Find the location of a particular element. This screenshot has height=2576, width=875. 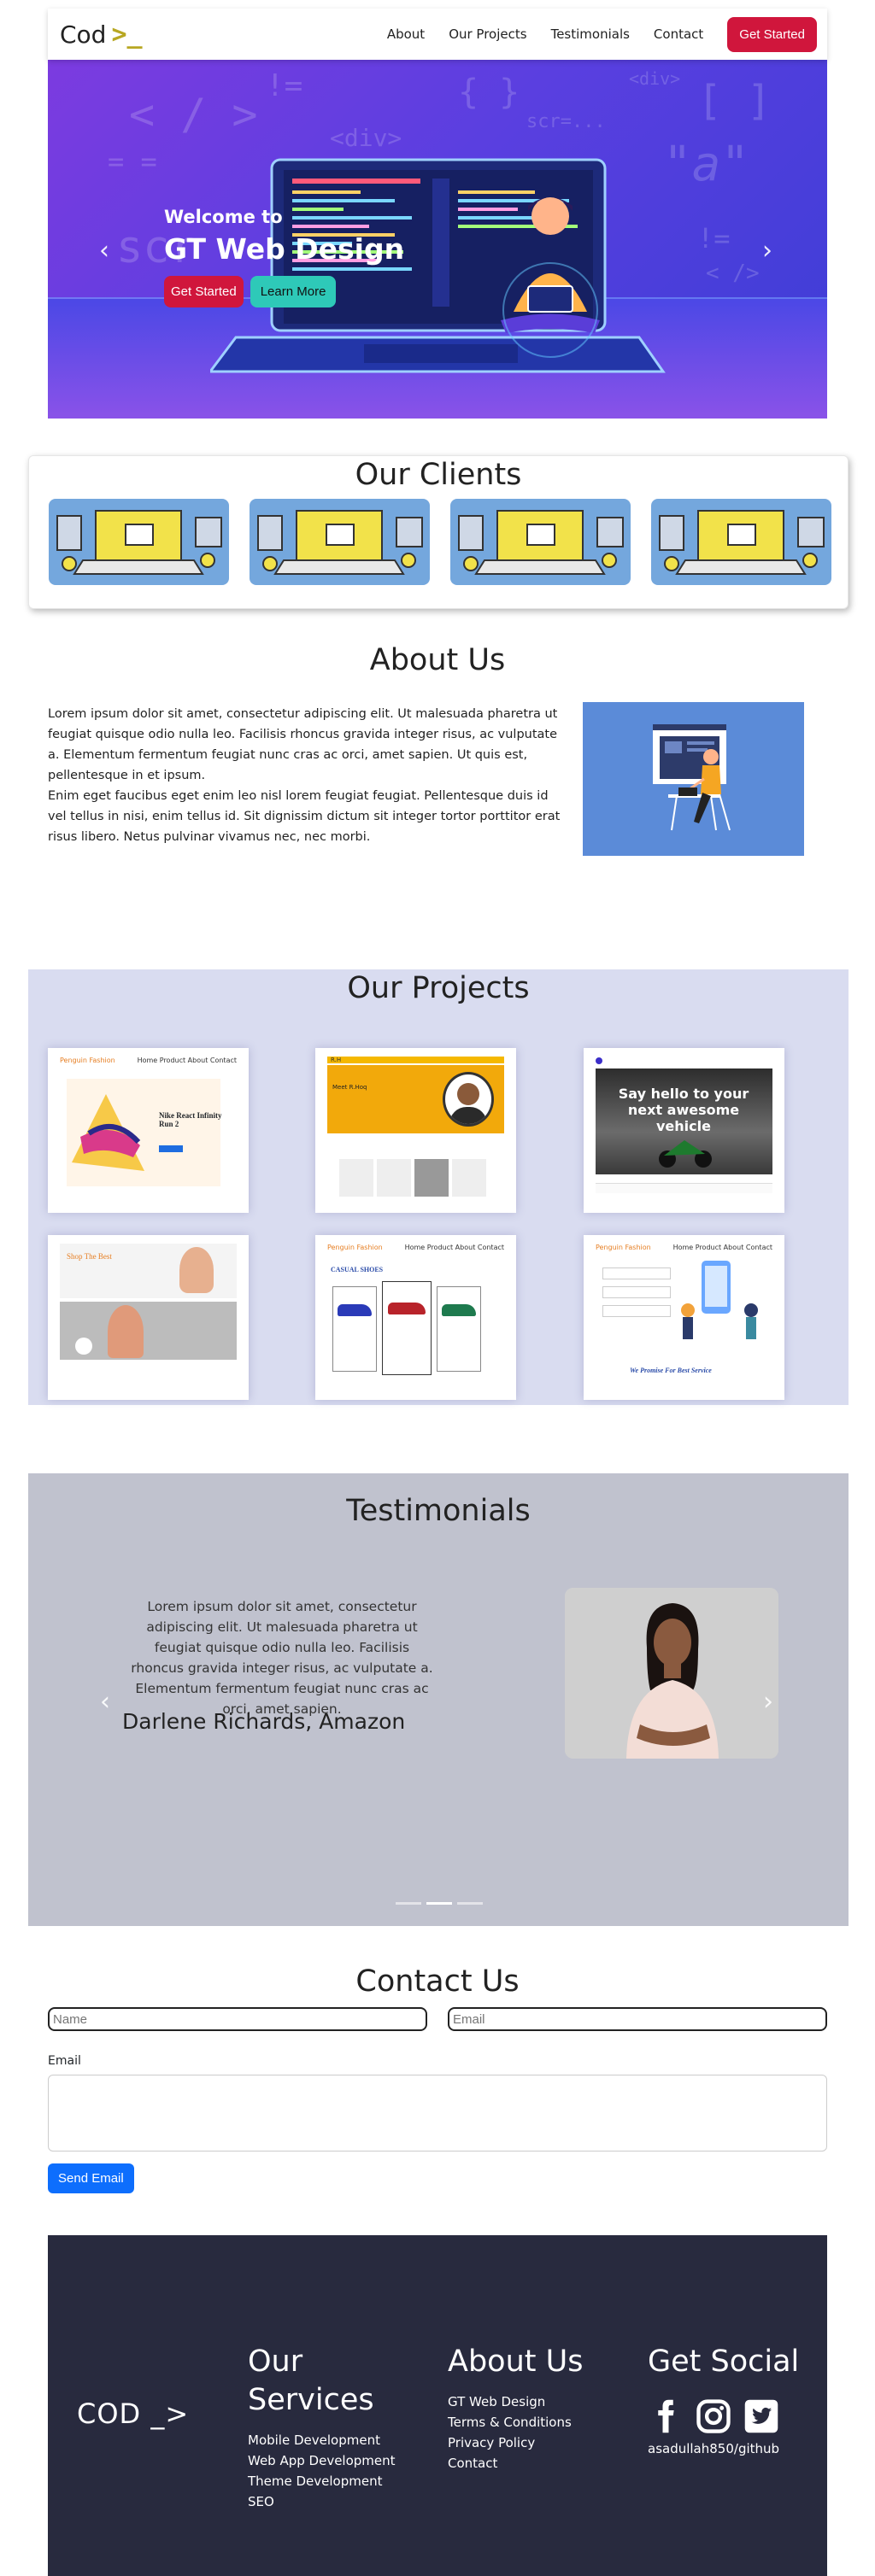

brand-logo: Cod >_ is located at coordinates (101, 35).